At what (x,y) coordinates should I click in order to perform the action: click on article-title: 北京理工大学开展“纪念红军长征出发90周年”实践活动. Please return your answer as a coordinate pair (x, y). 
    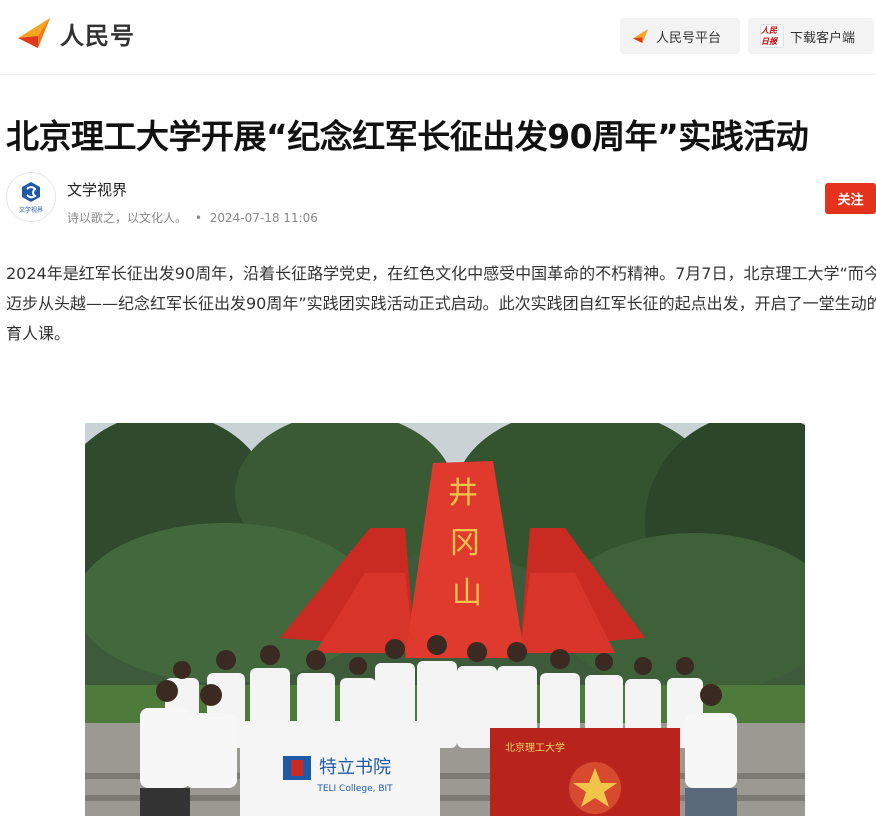
    Looking at the image, I should click on (407, 136).